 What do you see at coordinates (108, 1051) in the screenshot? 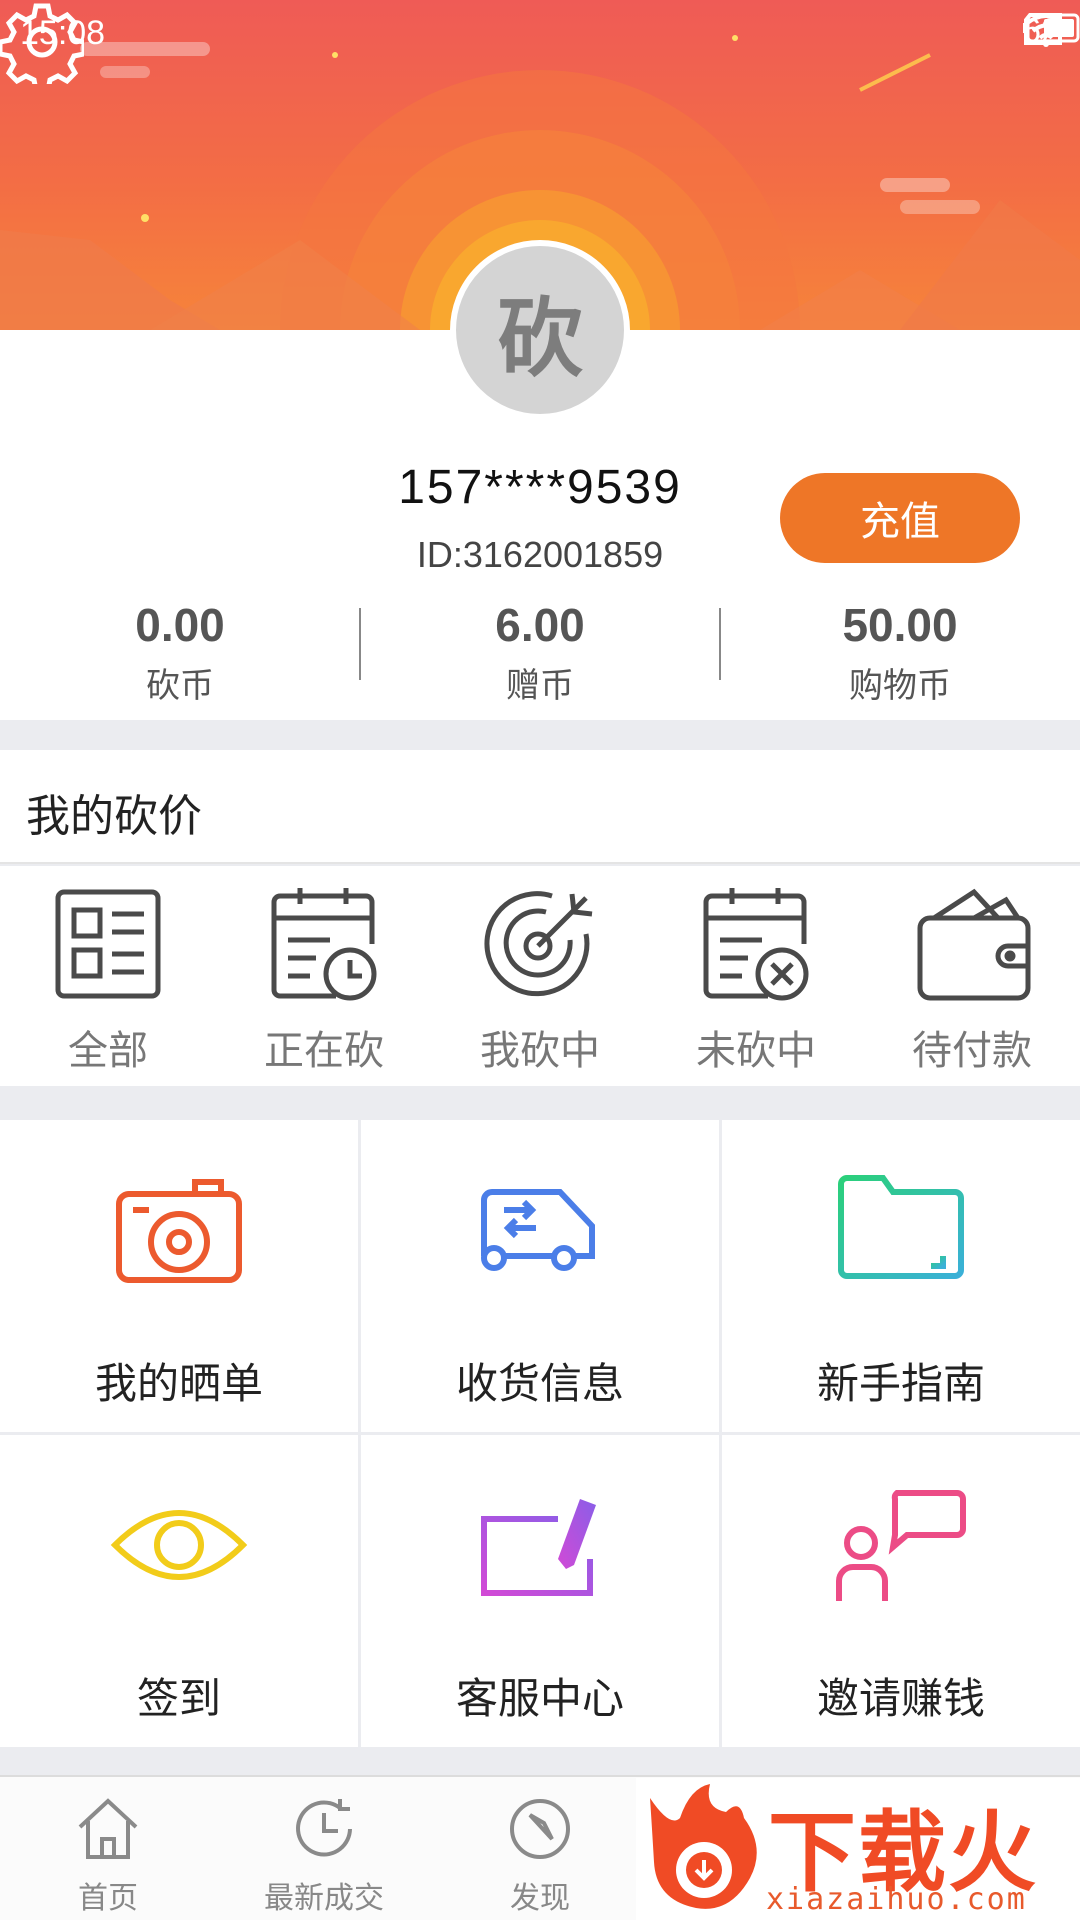
I see `bargain-item-label: 全部` at bounding box center [108, 1051].